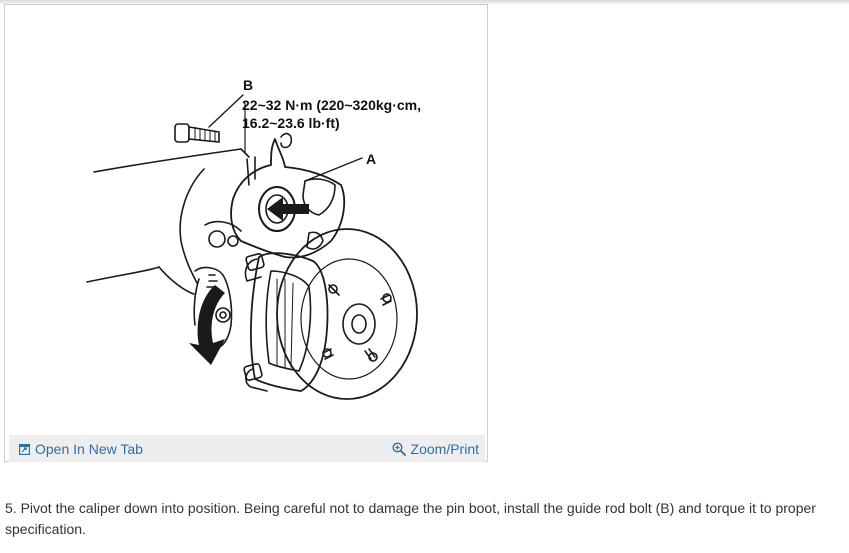 This screenshot has width=849, height=553. I want to click on zoom-print-link: Zoom/Print, so click(435, 449).